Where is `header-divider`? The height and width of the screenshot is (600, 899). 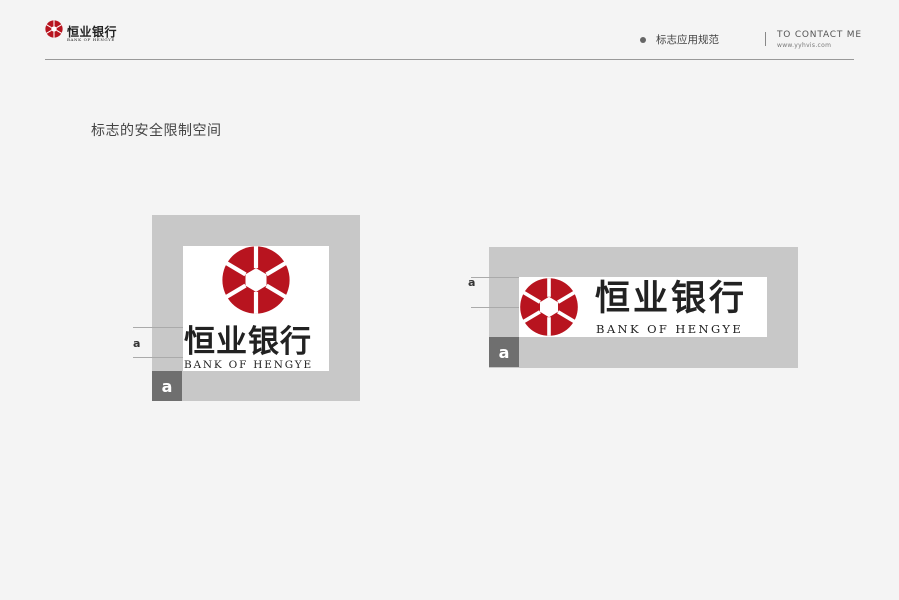
header-divider is located at coordinates (765, 39).